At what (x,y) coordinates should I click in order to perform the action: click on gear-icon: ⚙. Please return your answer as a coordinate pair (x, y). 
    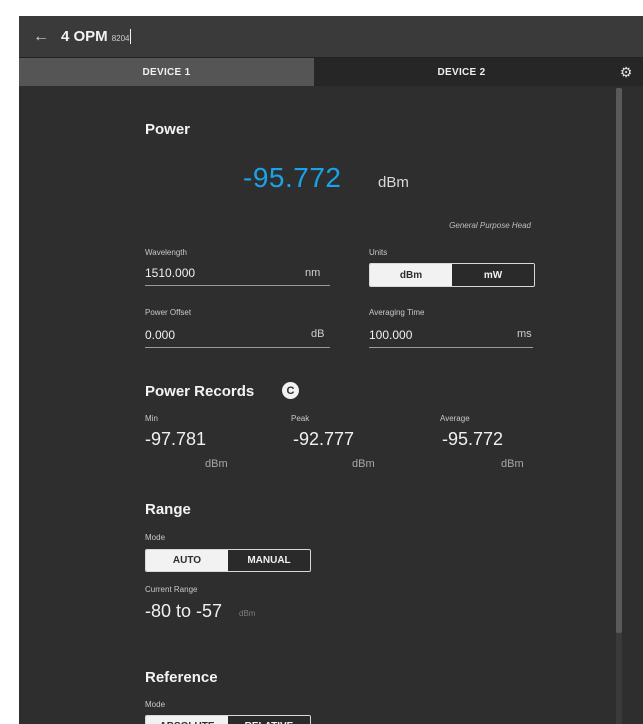
    Looking at the image, I should click on (626, 72).